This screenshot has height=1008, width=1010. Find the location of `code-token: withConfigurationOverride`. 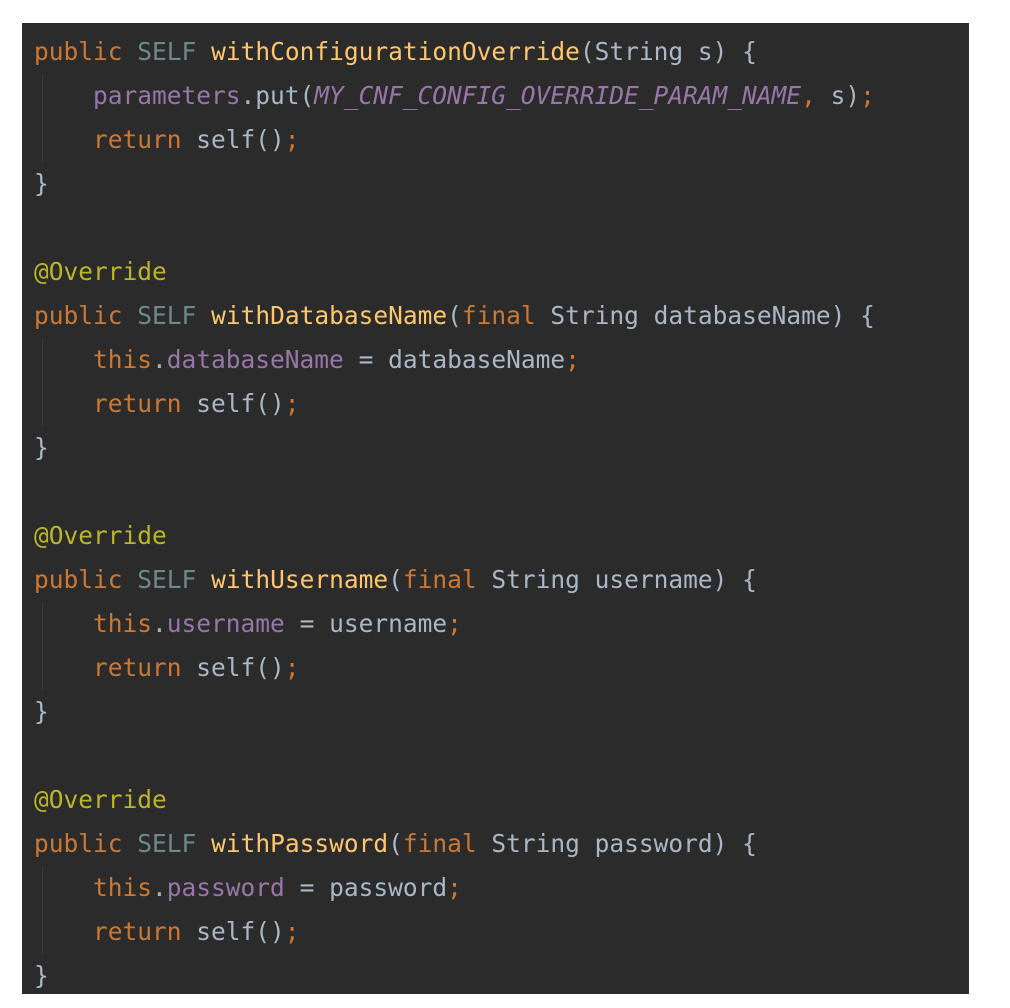

code-token: withConfigurationOverride is located at coordinates (395, 51).